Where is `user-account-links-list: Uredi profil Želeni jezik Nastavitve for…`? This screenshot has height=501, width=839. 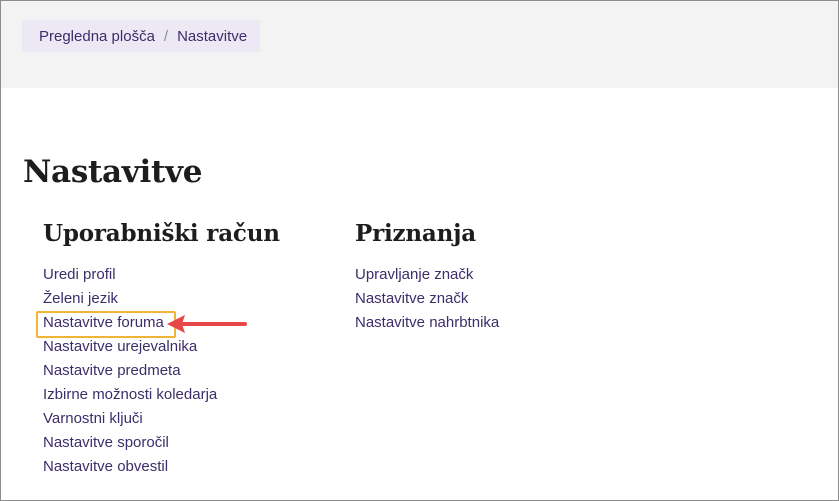 user-account-links-list: Uredi profil Želeni jezik Nastavitve for… is located at coordinates (161, 371).